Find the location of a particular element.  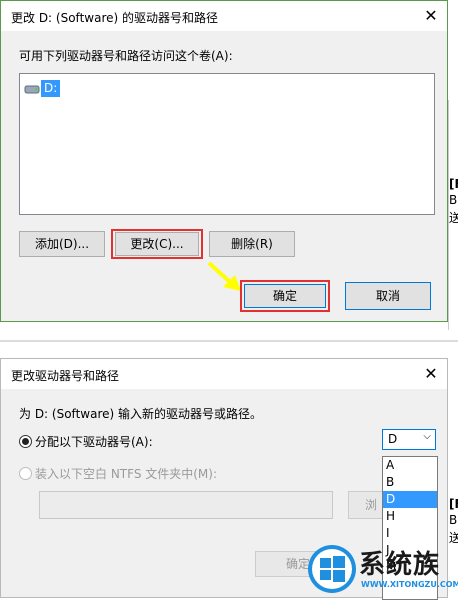

annotation-highlight-change is located at coordinates (157, 244).